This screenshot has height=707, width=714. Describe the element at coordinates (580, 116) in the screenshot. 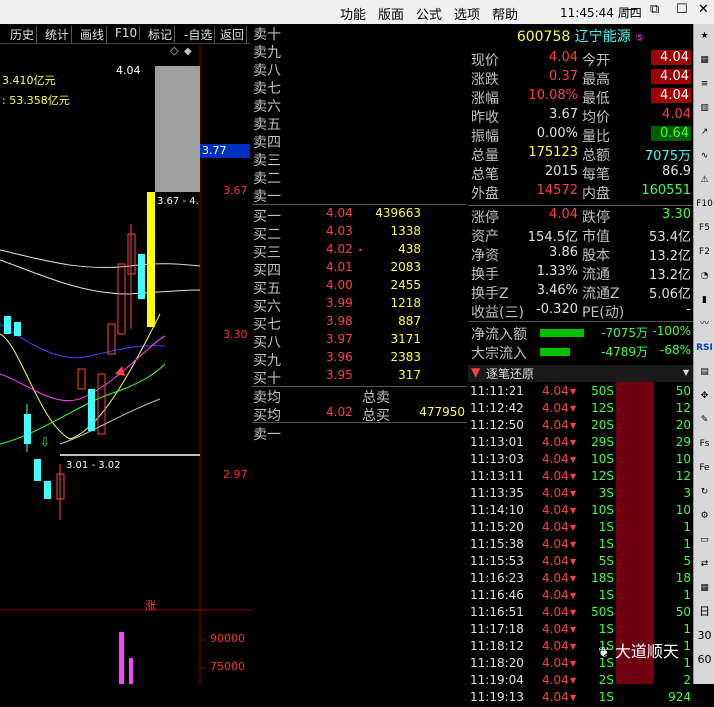

I see `stat-row: 昨收 3.67 均价 4.04` at that location.